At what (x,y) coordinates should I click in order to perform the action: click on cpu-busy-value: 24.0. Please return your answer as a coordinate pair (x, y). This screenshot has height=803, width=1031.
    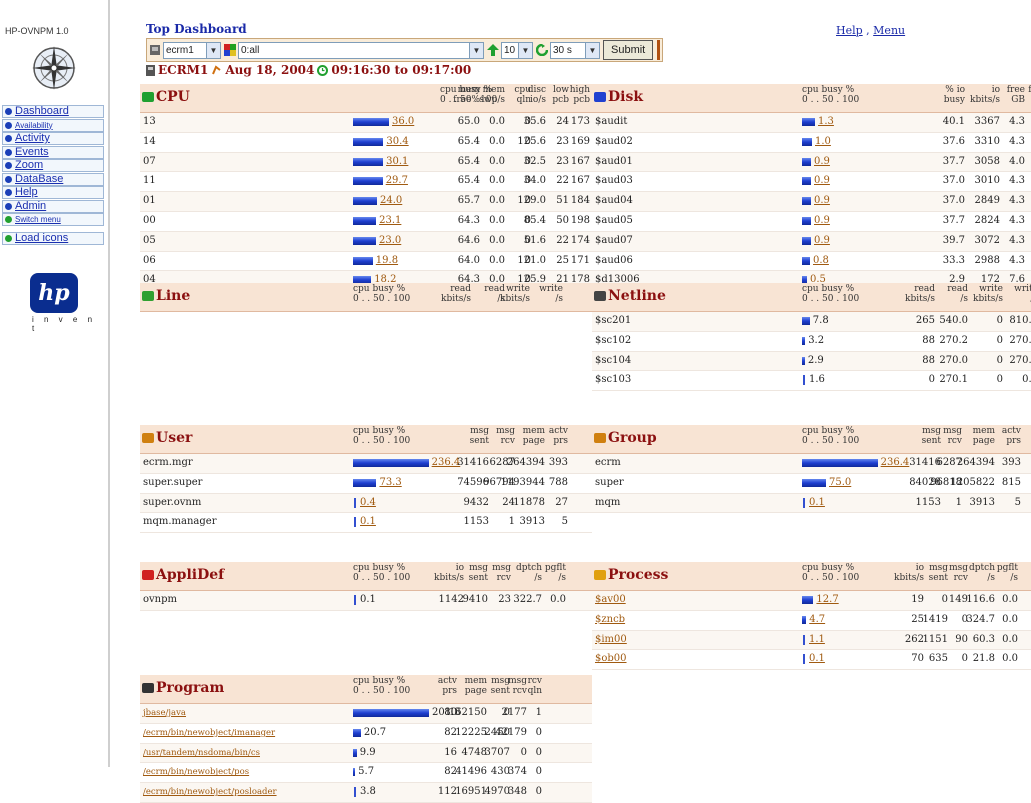
    Looking at the image, I should click on (391, 201).